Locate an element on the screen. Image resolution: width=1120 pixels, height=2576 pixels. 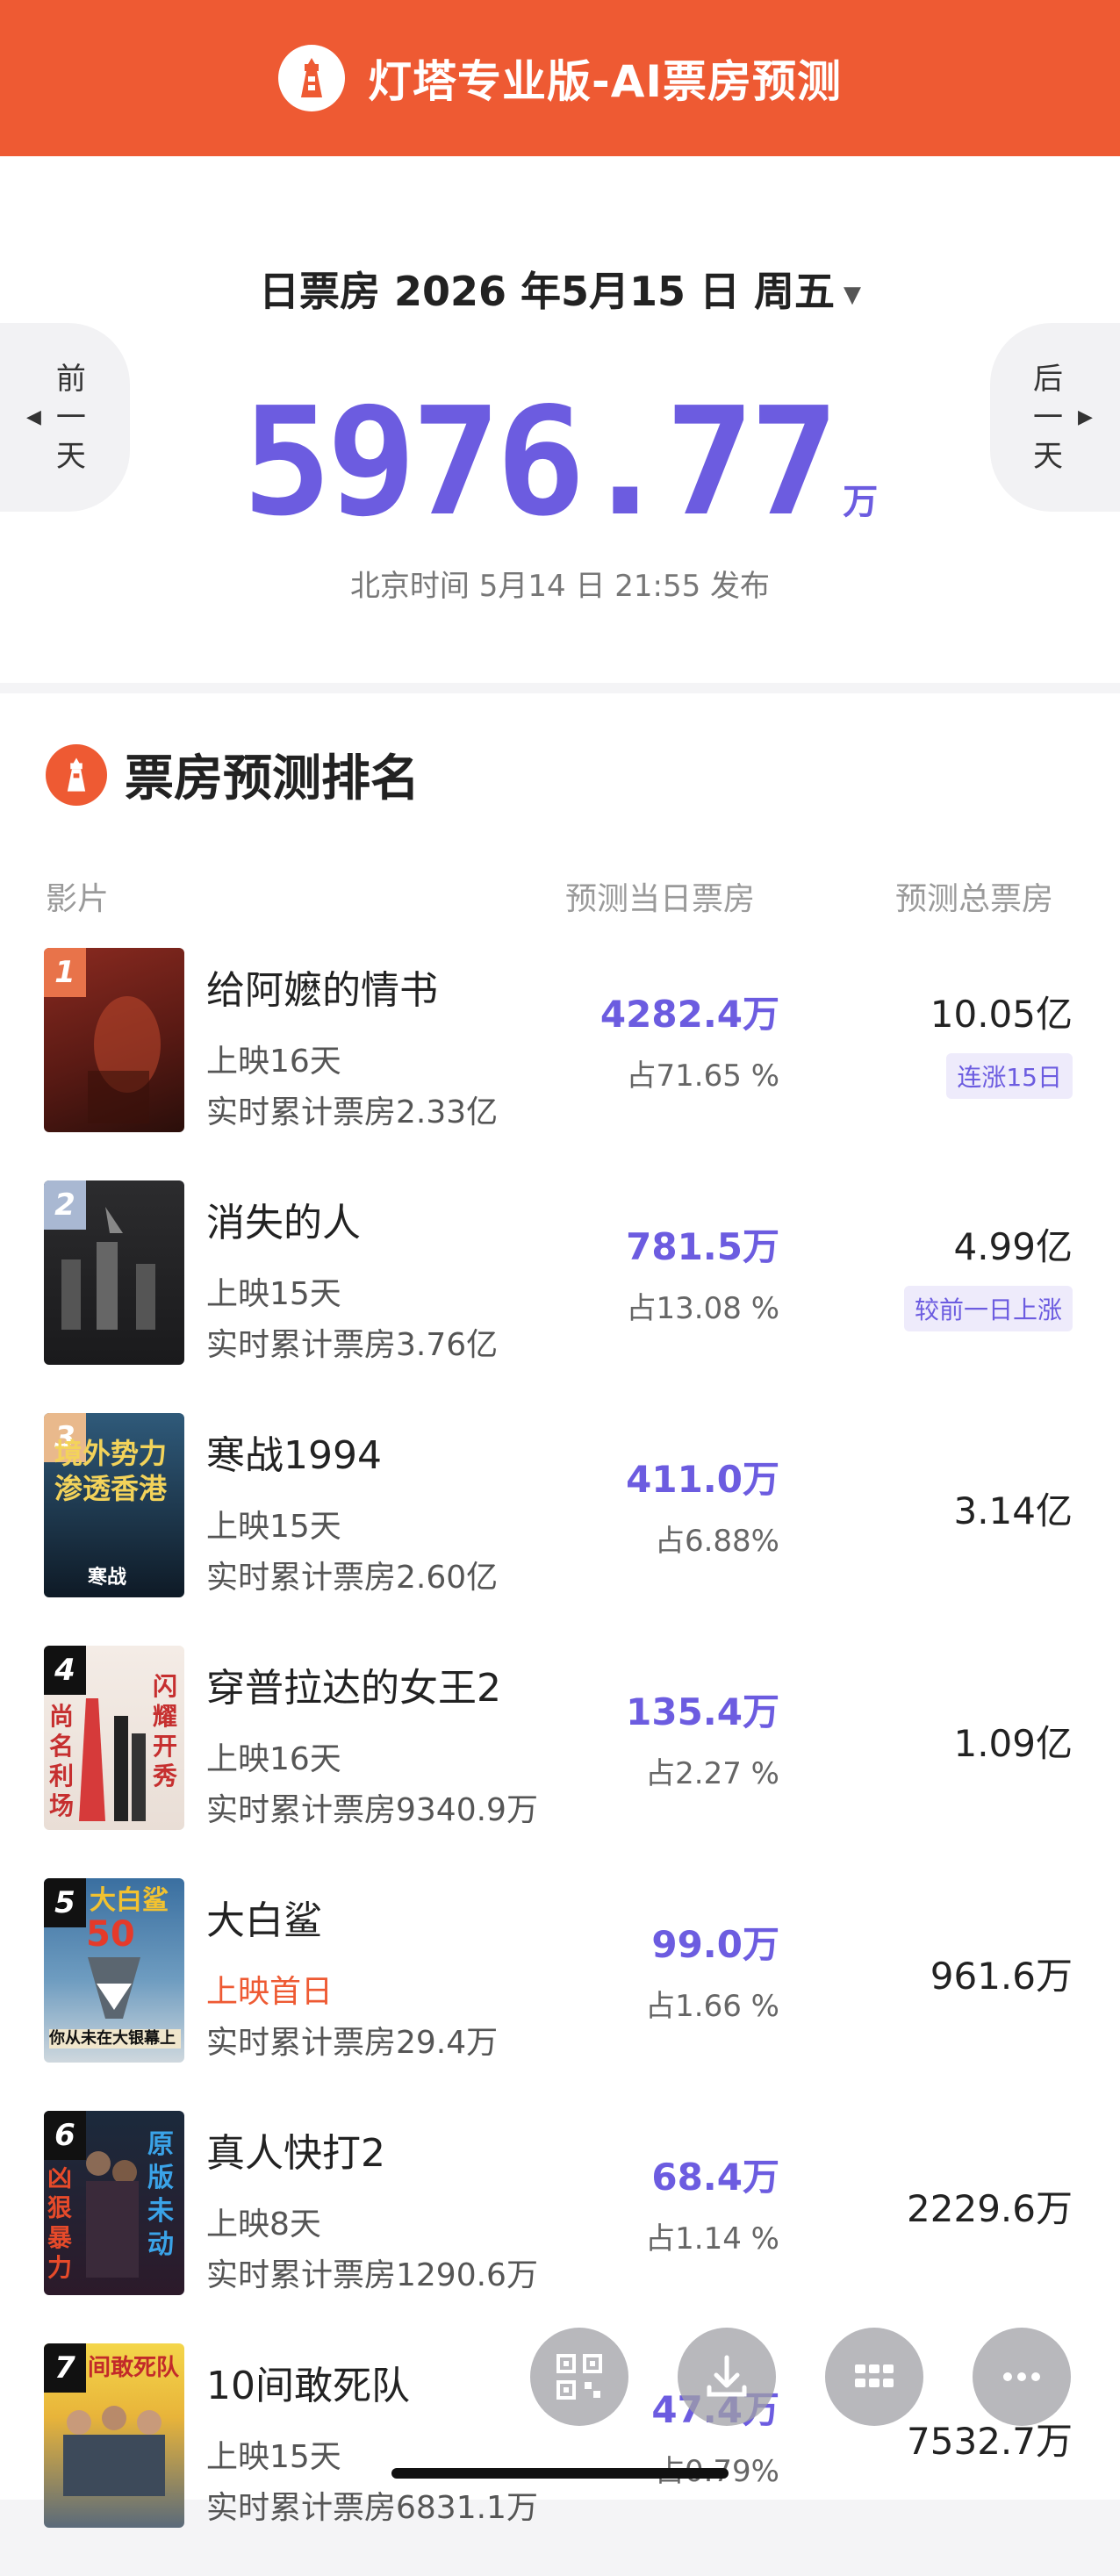
movie-release-days: 上映首日 is located at coordinates (270, 1992).